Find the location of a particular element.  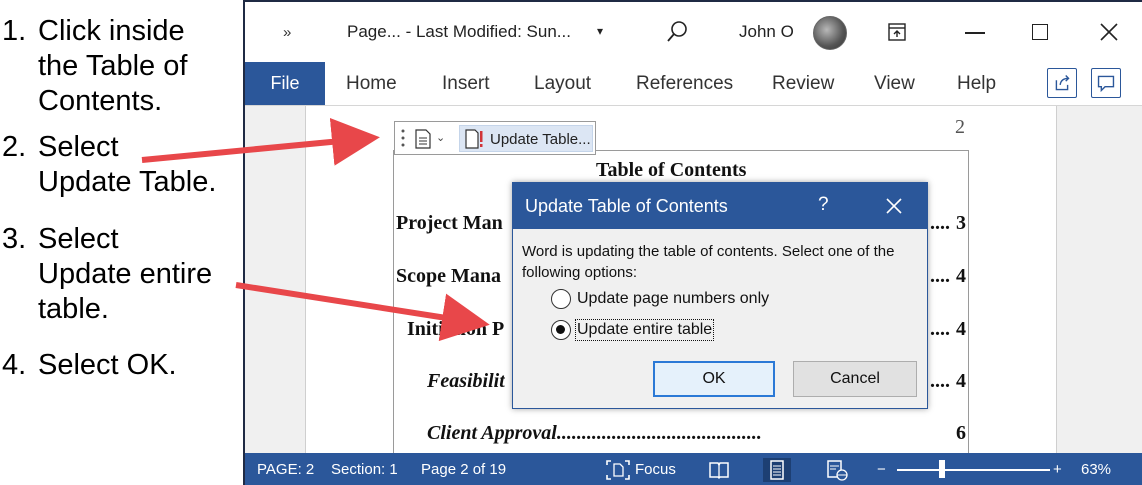

tab-layout: Layout is located at coordinates (562, 84).